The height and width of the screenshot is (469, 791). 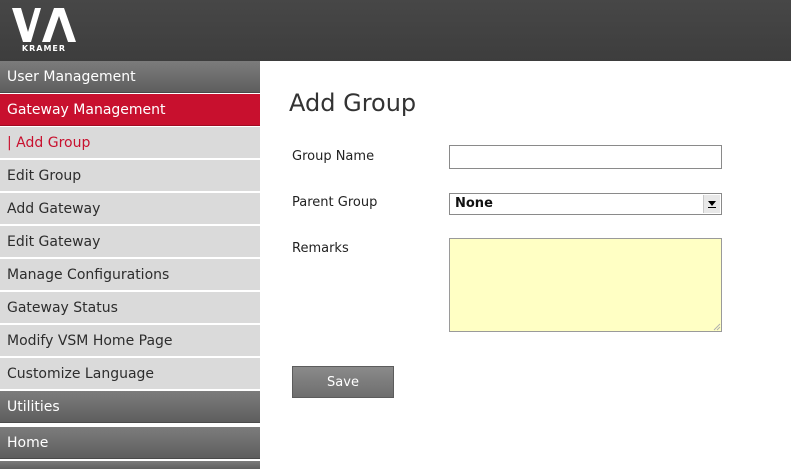 What do you see at coordinates (130, 143) in the screenshot?
I see `sidebar-item-add-group: | Add Group` at bounding box center [130, 143].